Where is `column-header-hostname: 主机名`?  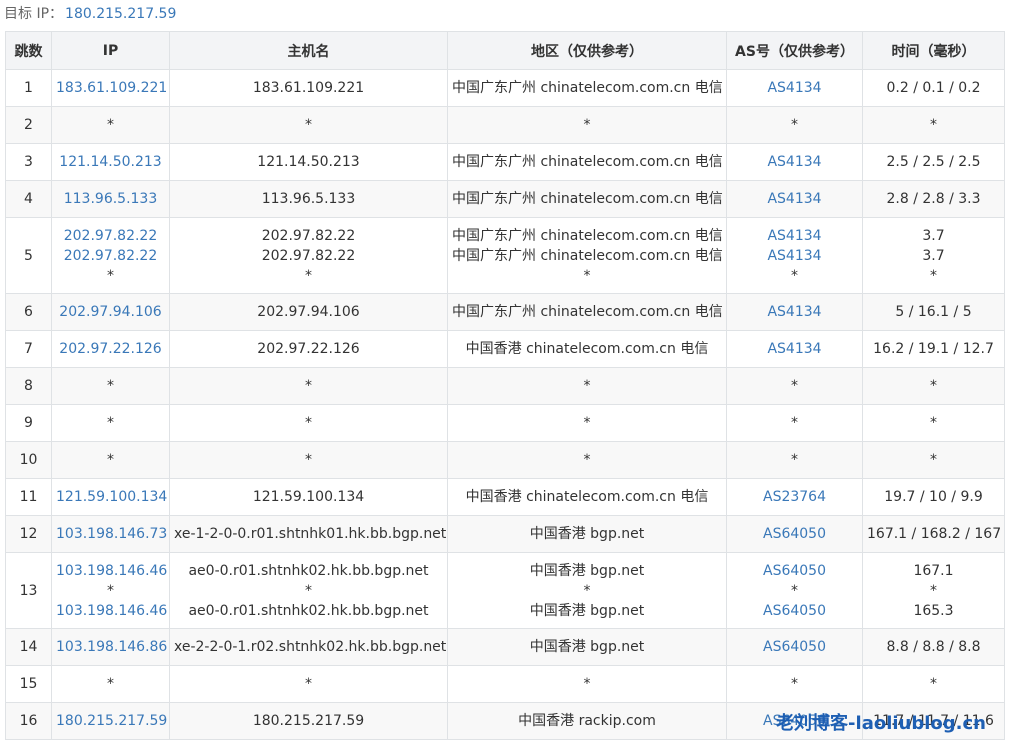 column-header-hostname: 主机名 is located at coordinates (308, 50).